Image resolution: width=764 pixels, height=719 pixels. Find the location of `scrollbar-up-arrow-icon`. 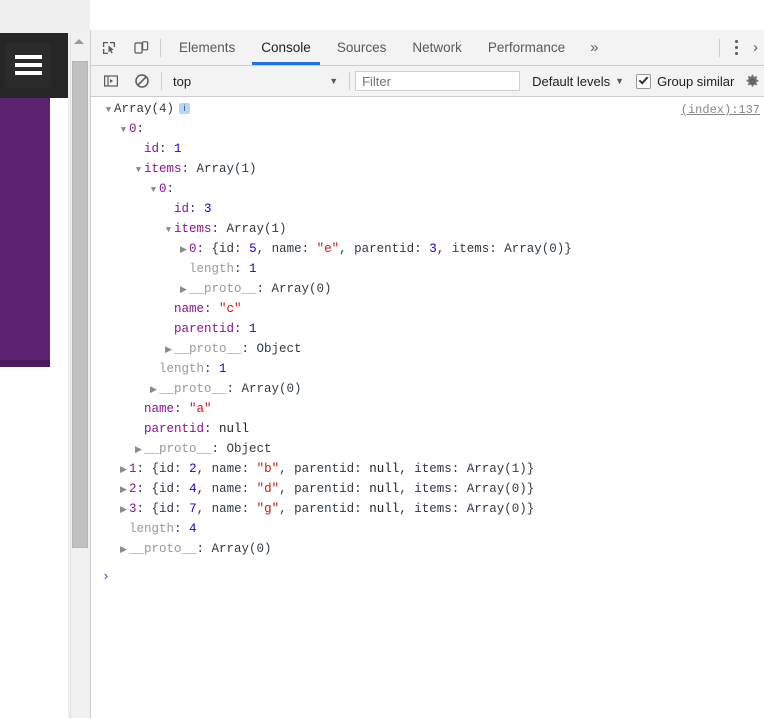

scrollbar-up-arrow-icon is located at coordinates (79, 41).